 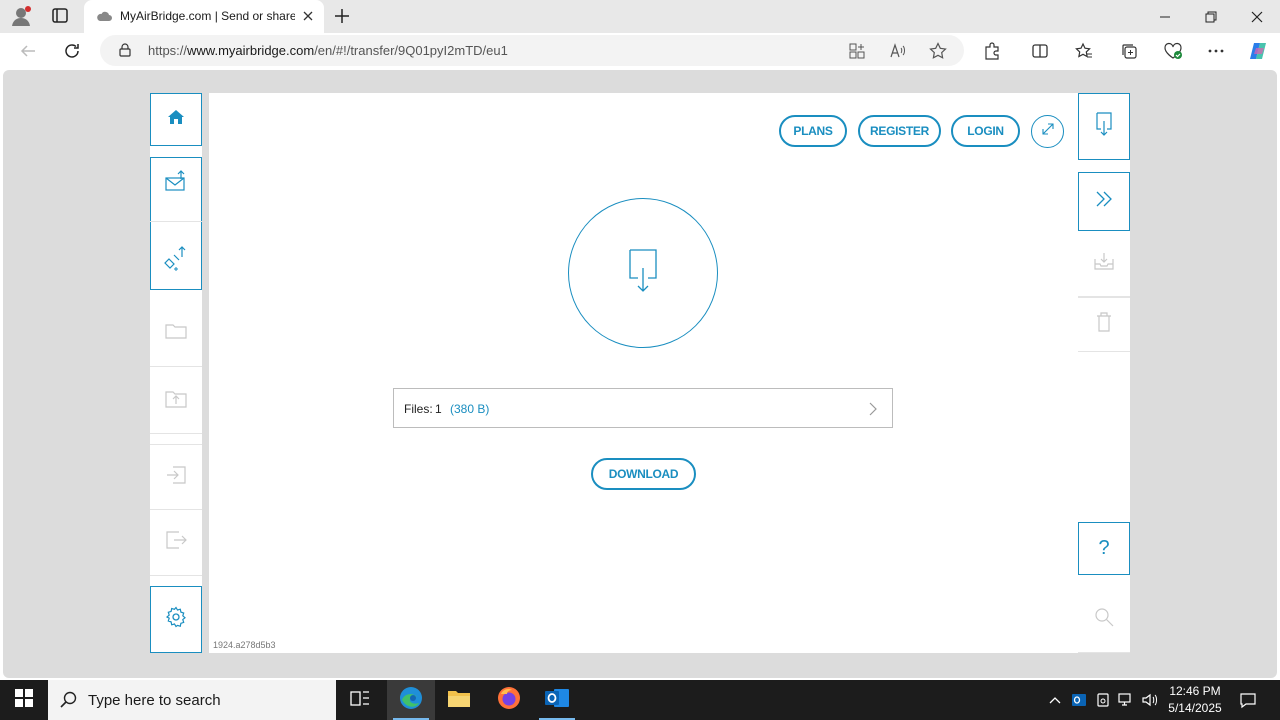 I want to click on task-view-icon, so click(x=360, y=700).